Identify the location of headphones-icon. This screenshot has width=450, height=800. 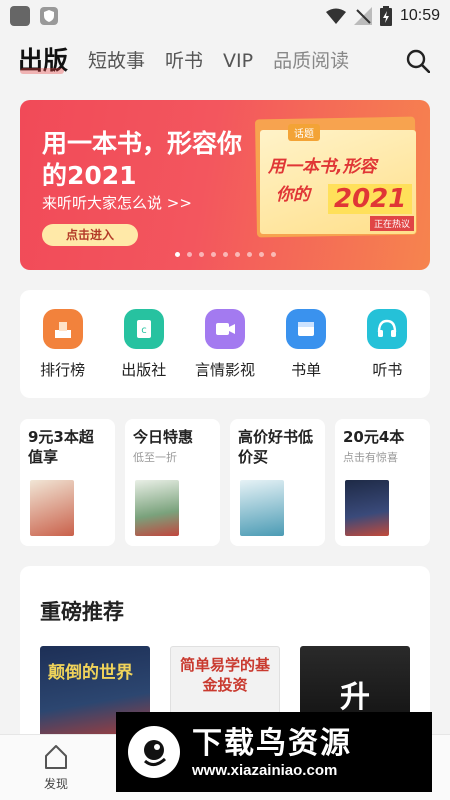
(387, 328).